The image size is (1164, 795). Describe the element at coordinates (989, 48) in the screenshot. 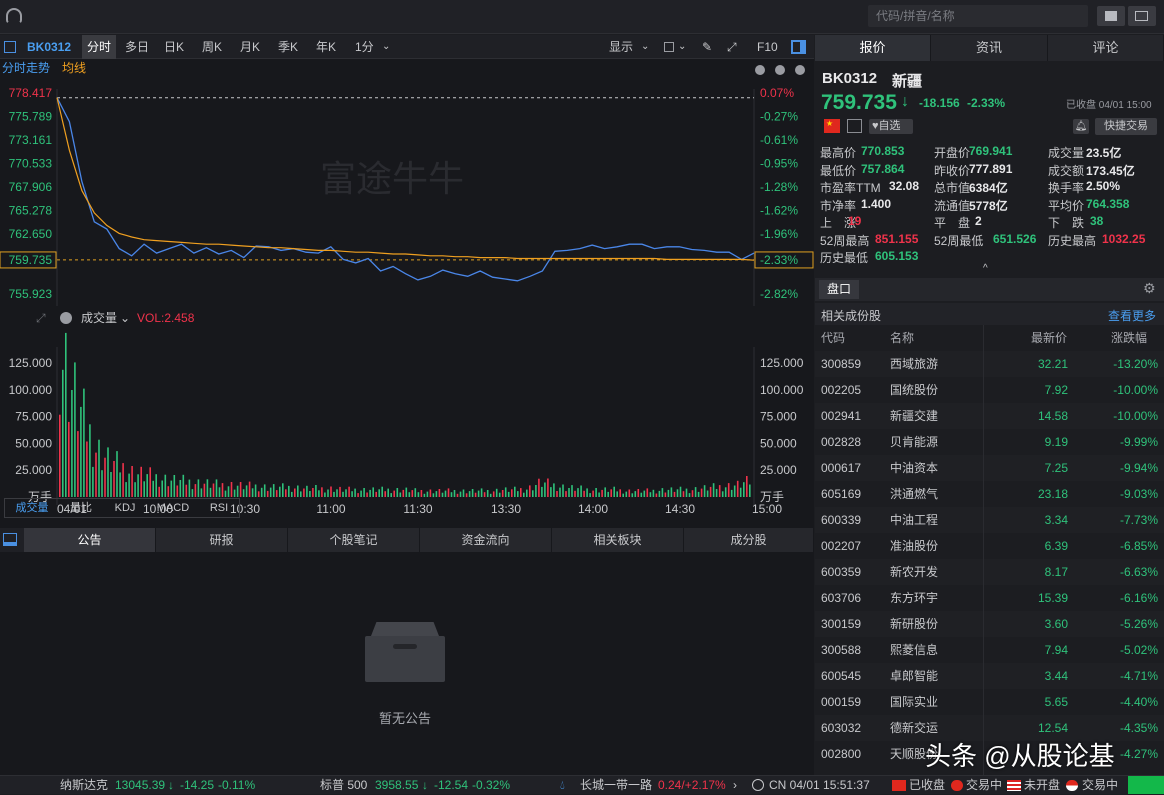

I see `tab-news: 资讯` at that location.